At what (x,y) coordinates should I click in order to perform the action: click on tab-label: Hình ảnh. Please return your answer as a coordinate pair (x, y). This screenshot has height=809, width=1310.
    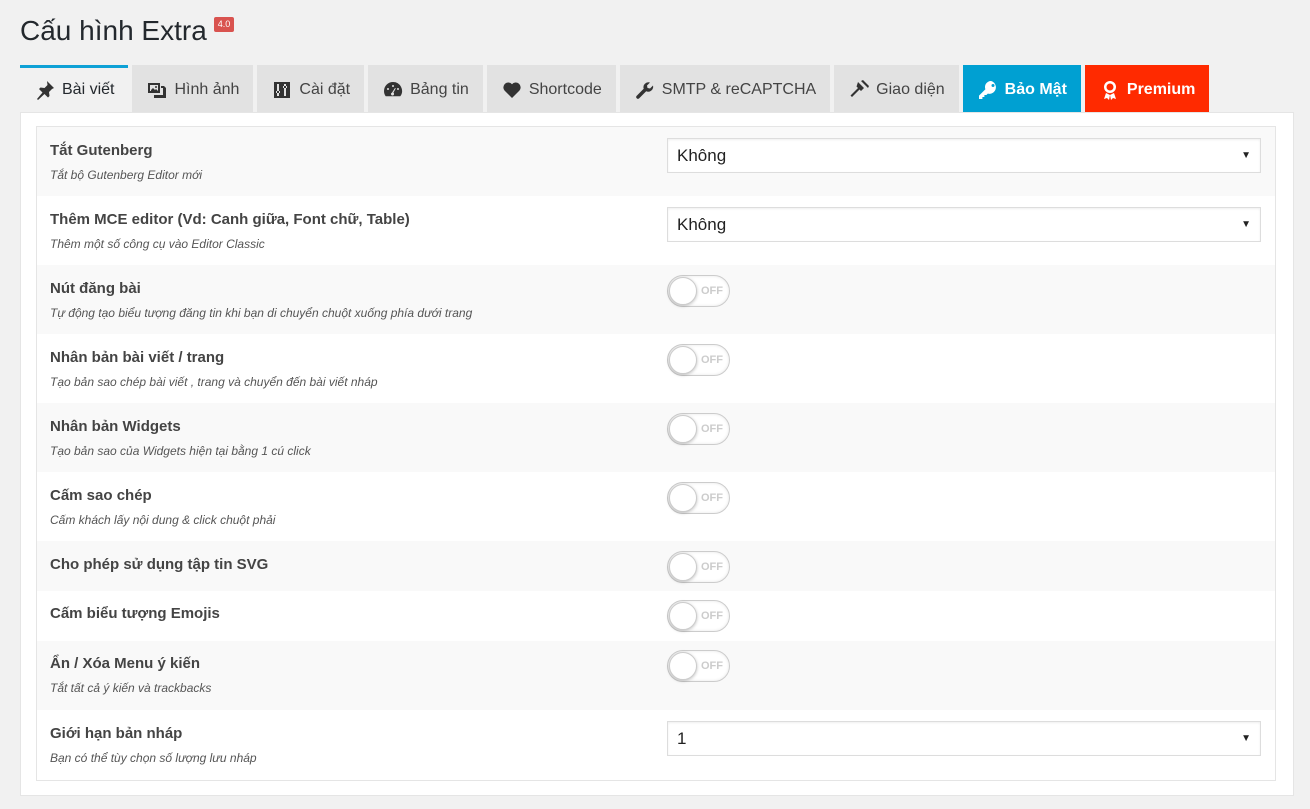
    Looking at the image, I should click on (207, 89).